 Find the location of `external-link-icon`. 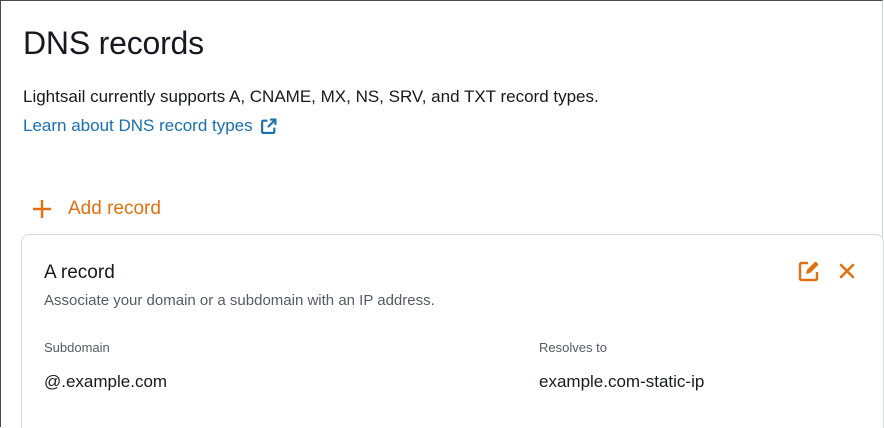

external-link-icon is located at coordinates (268, 126).